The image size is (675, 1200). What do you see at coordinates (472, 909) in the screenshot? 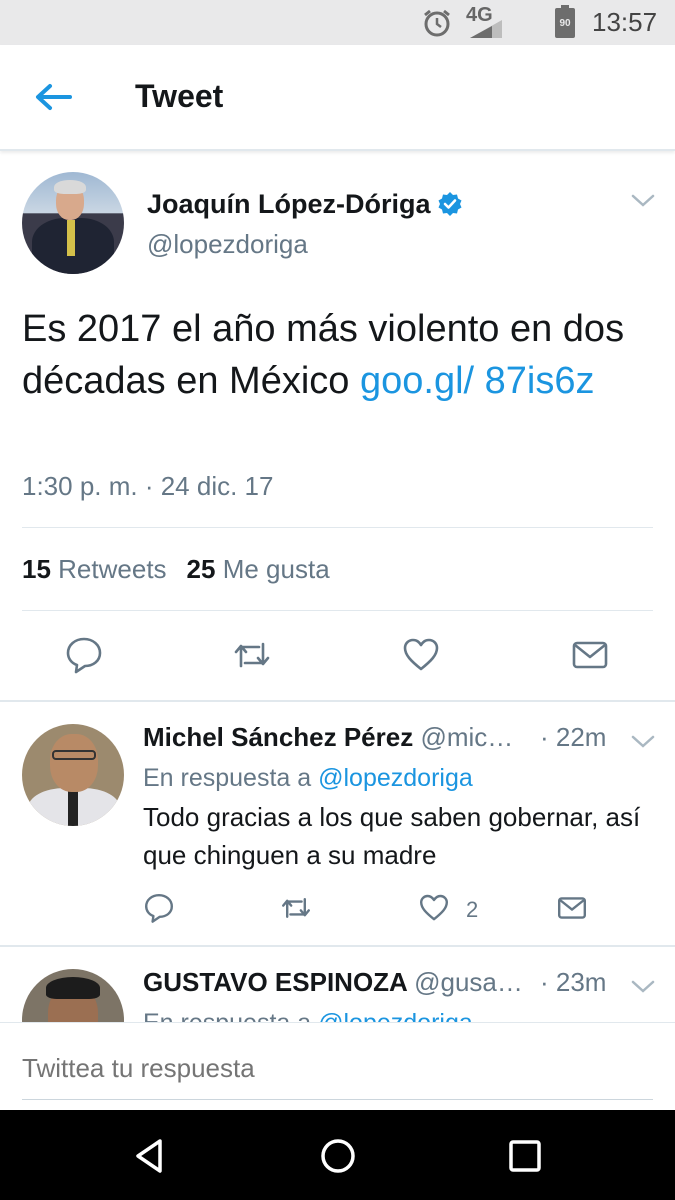
I see `like-count: 2` at bounding box center [472, 909].